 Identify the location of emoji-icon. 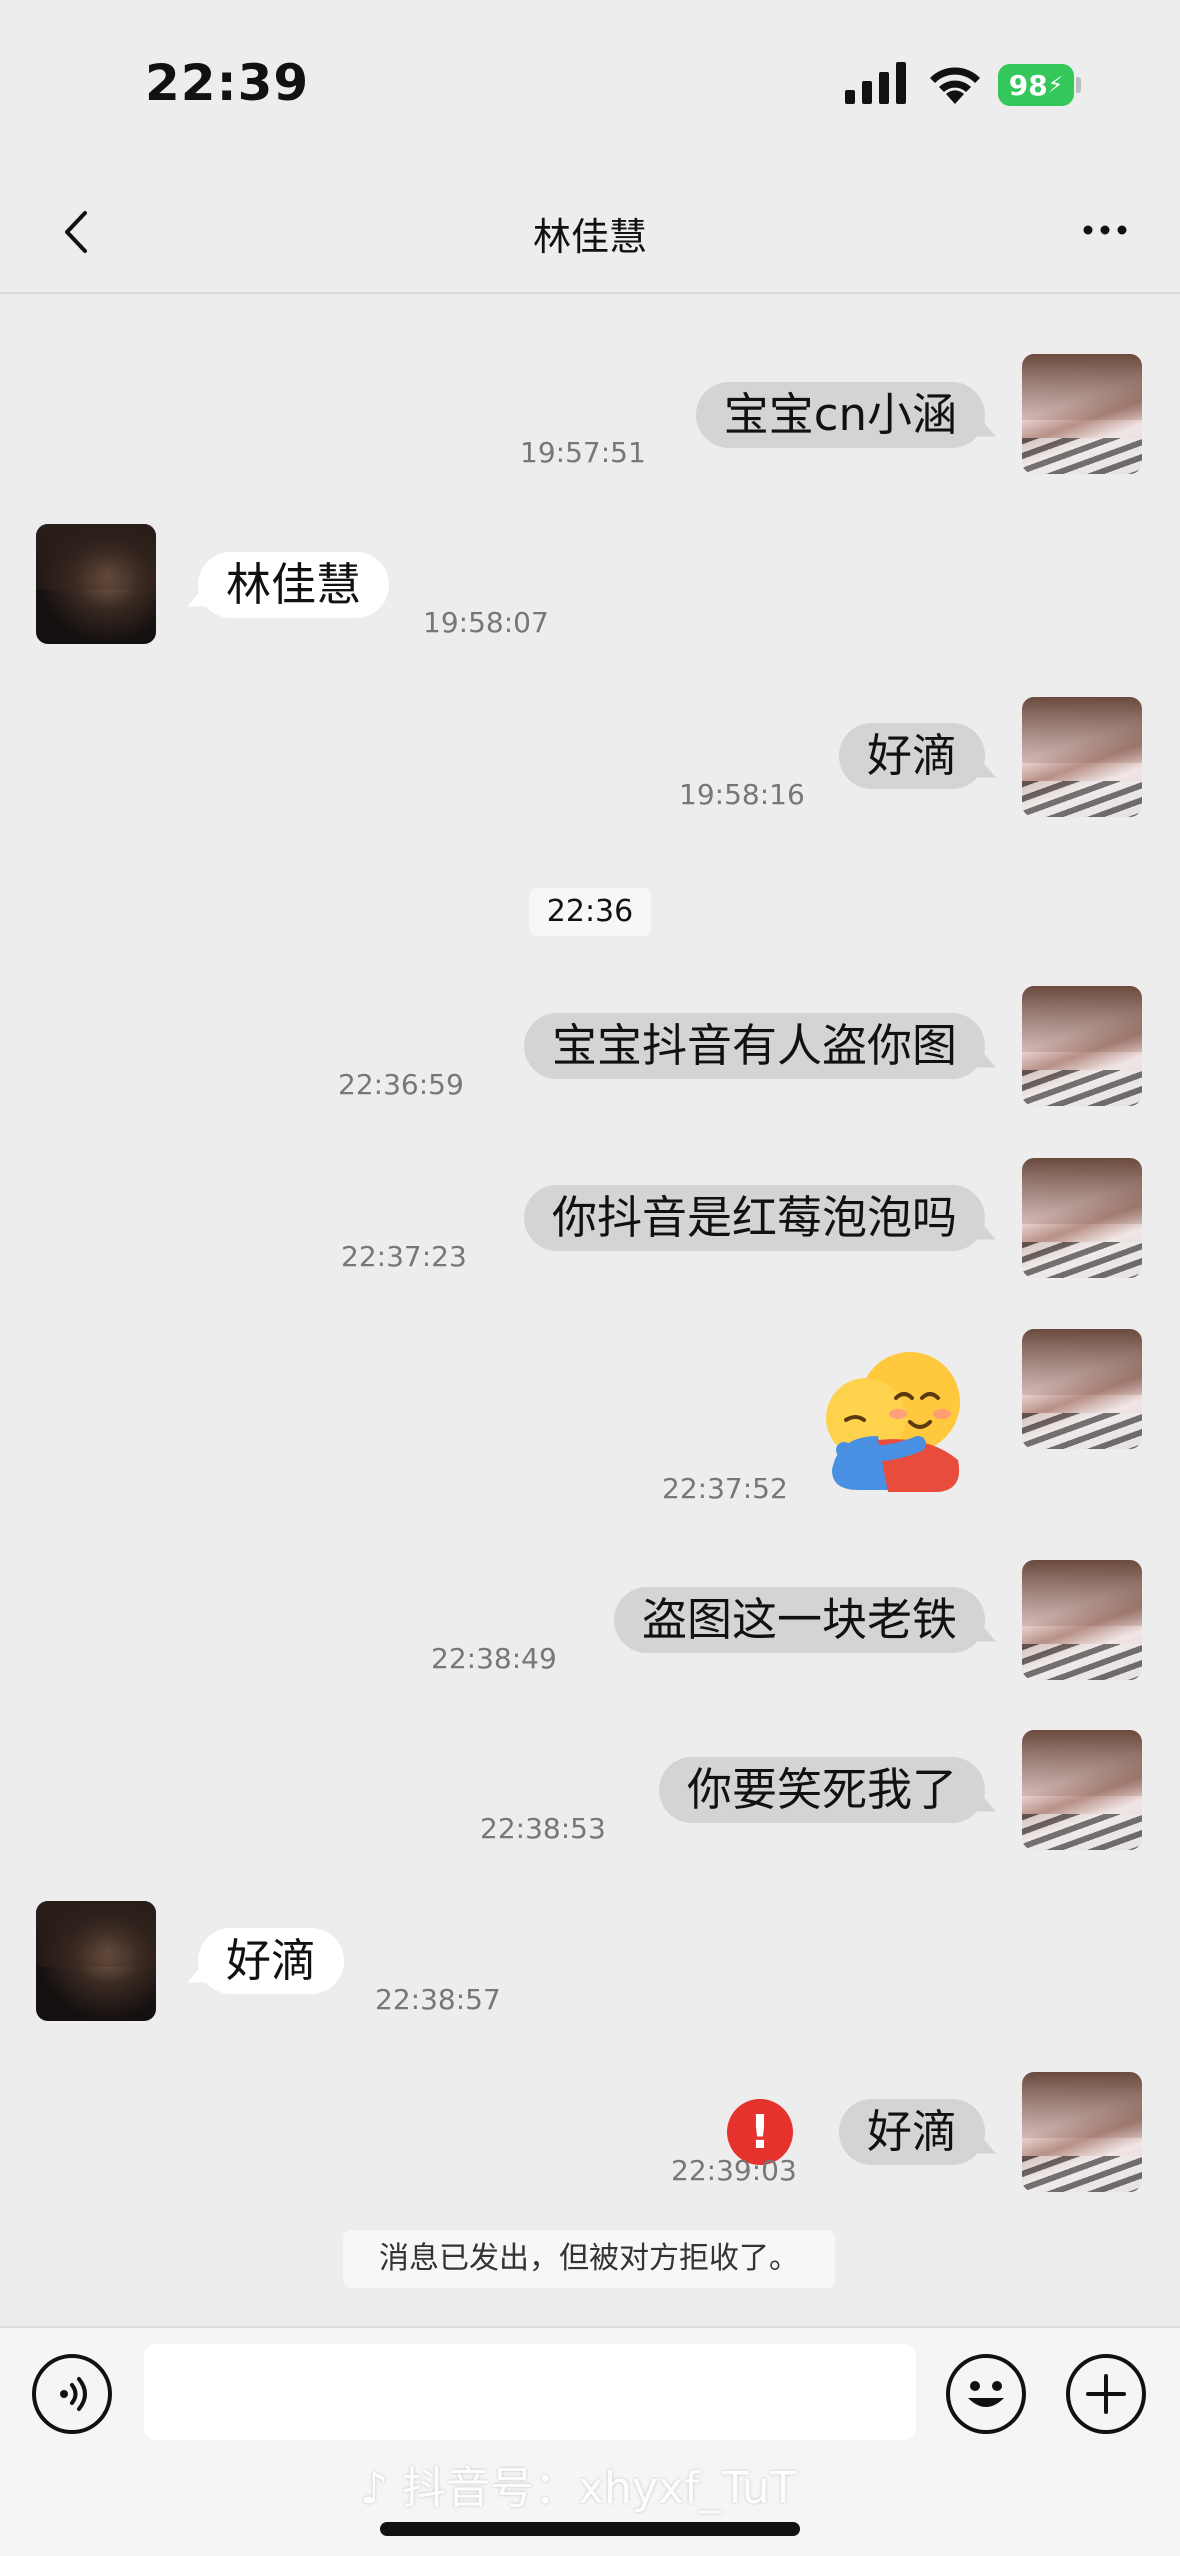
(986, 2394).